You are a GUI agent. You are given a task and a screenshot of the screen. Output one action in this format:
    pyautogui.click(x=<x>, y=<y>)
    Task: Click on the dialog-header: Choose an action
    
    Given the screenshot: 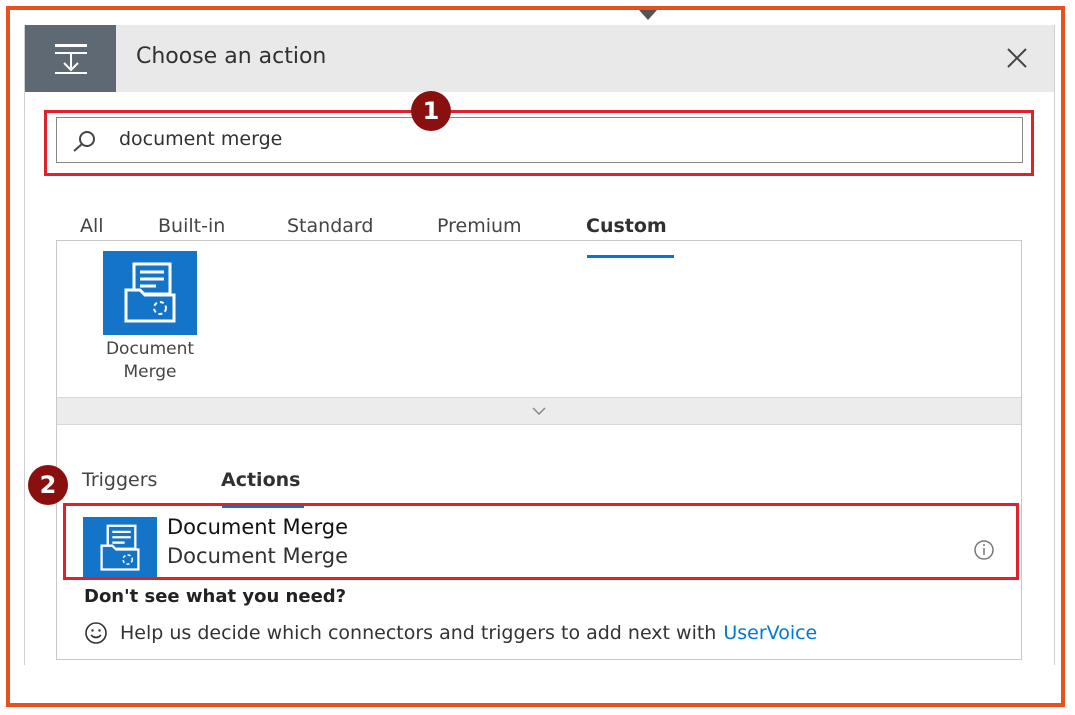 What is the action you would take?
    pyautogui.click(x=539, y=58)
    